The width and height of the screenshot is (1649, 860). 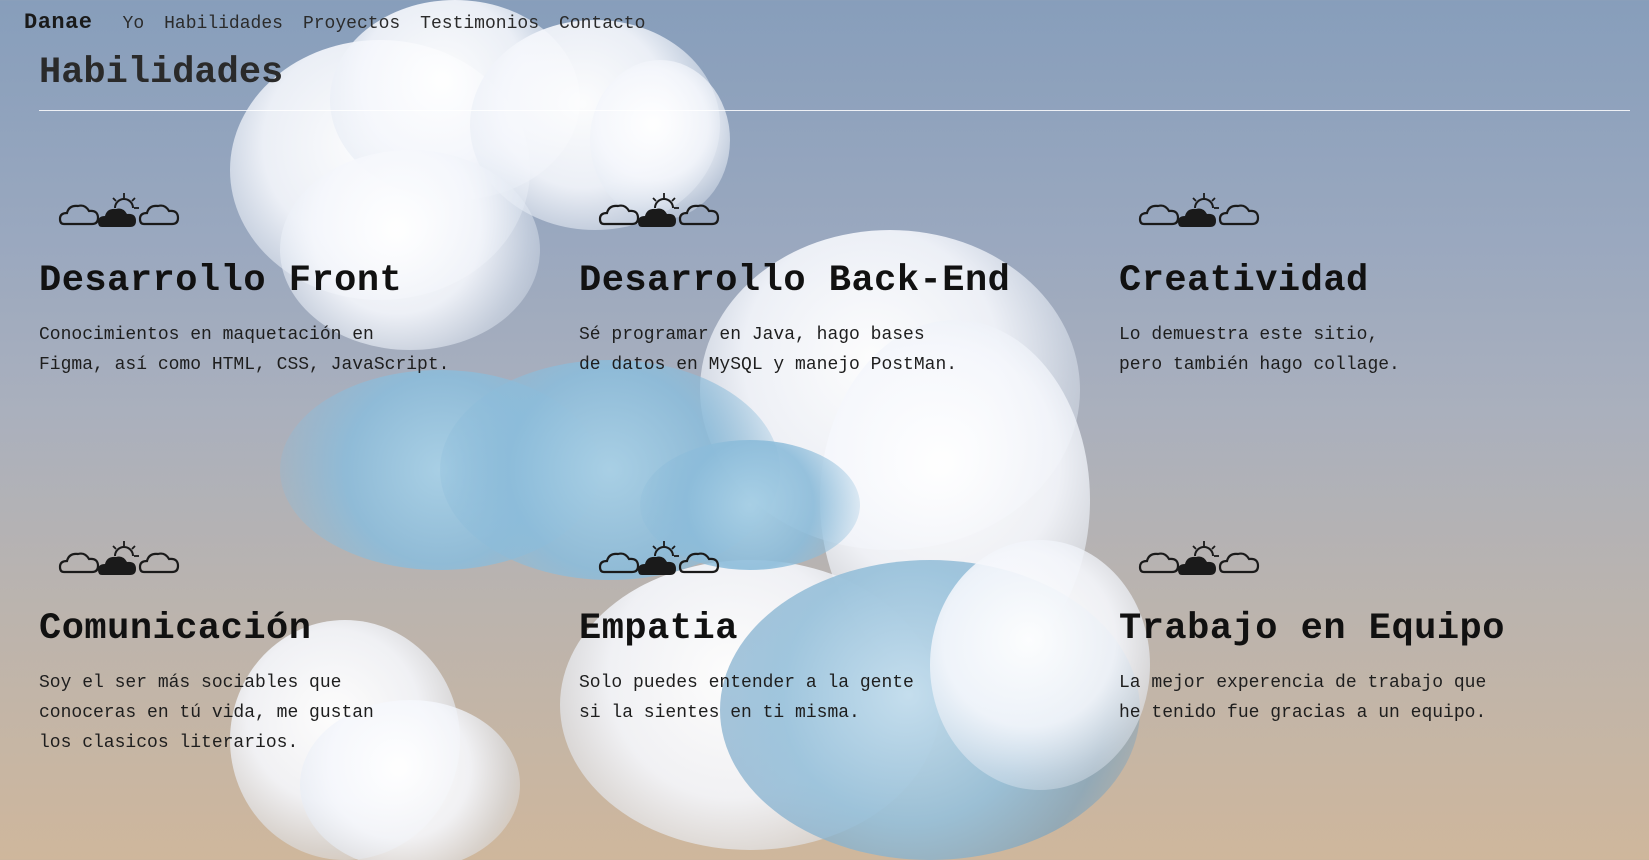 I want to click on nav-link-proyectos: Proyectos, so click(x=351, y=24).